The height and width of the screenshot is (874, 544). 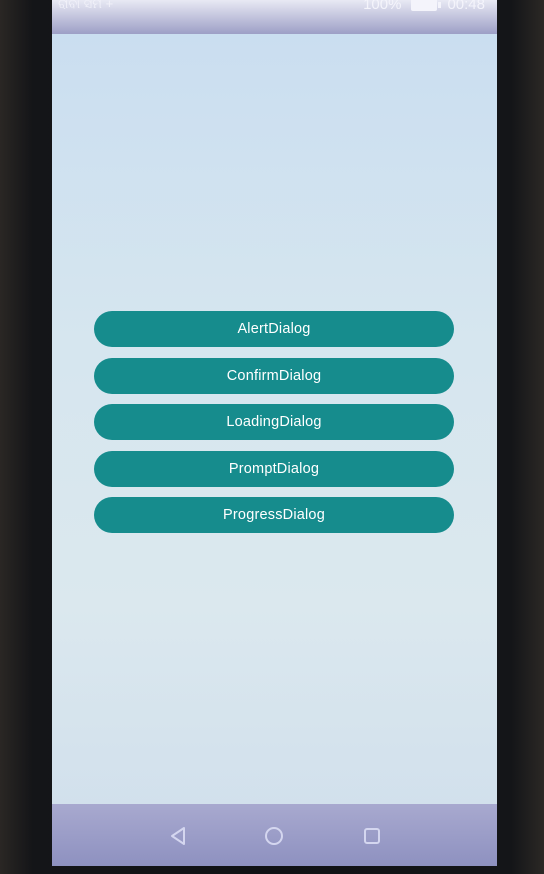 I want to click on status-right: 100% 00:48, so click(x=424, y=6).